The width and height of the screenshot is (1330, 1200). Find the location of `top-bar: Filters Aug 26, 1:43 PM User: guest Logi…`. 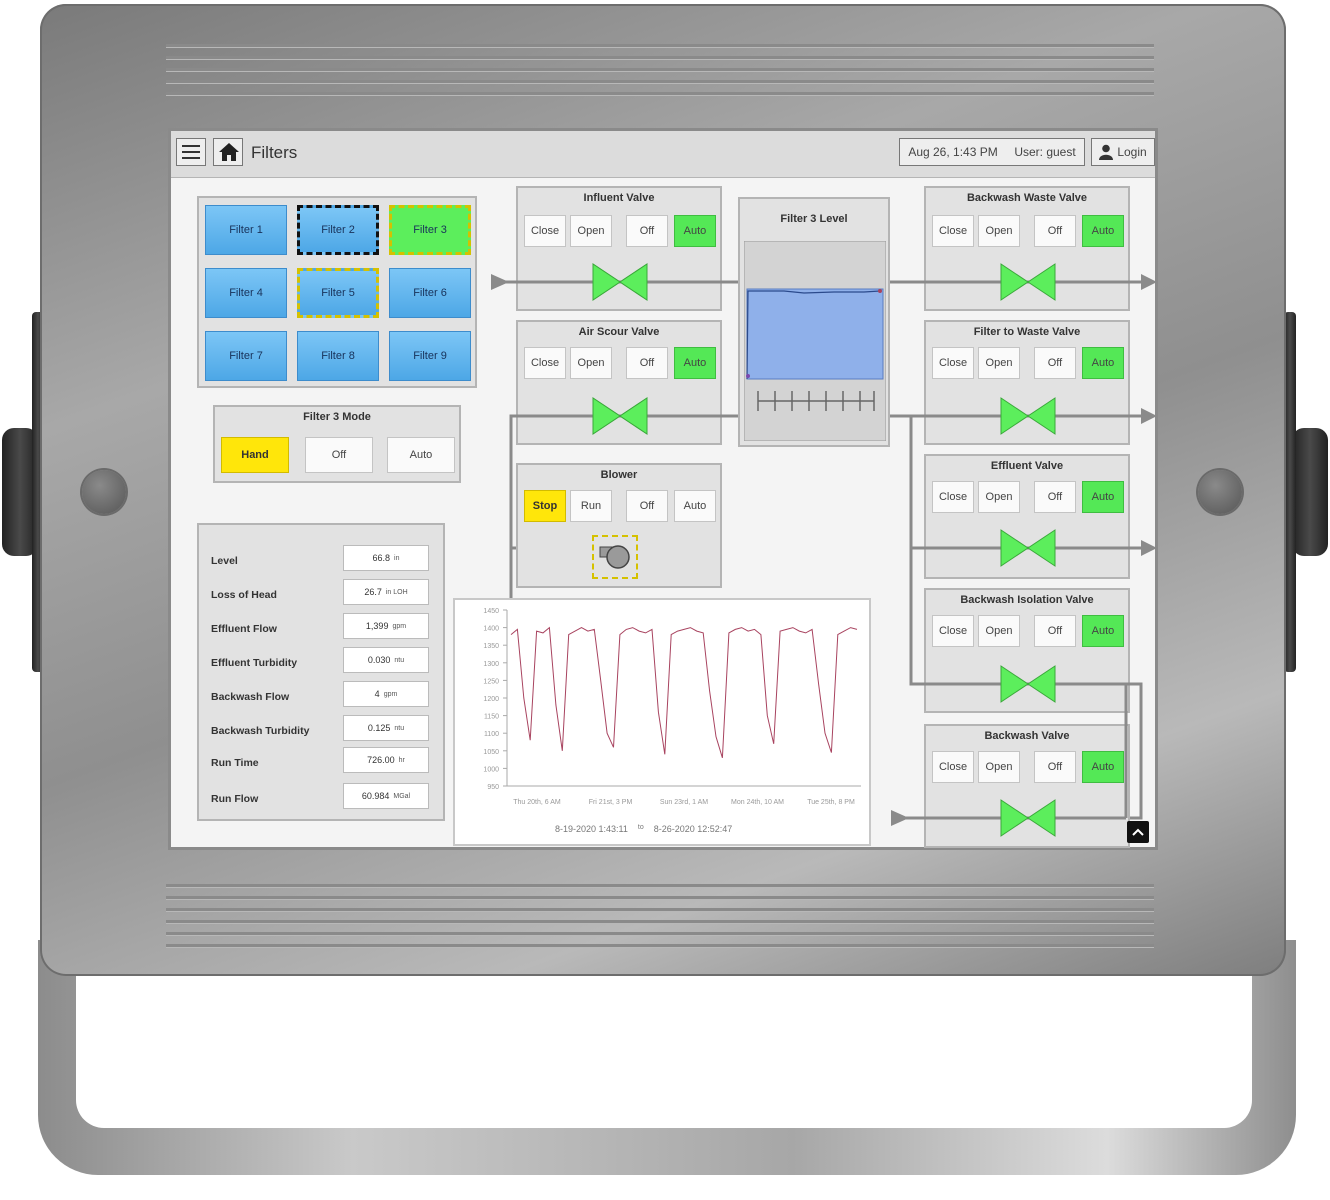

top-bar: Filters Aug 26, 1:43 PM User: guest Logi… is located at coordinates (663, 154).